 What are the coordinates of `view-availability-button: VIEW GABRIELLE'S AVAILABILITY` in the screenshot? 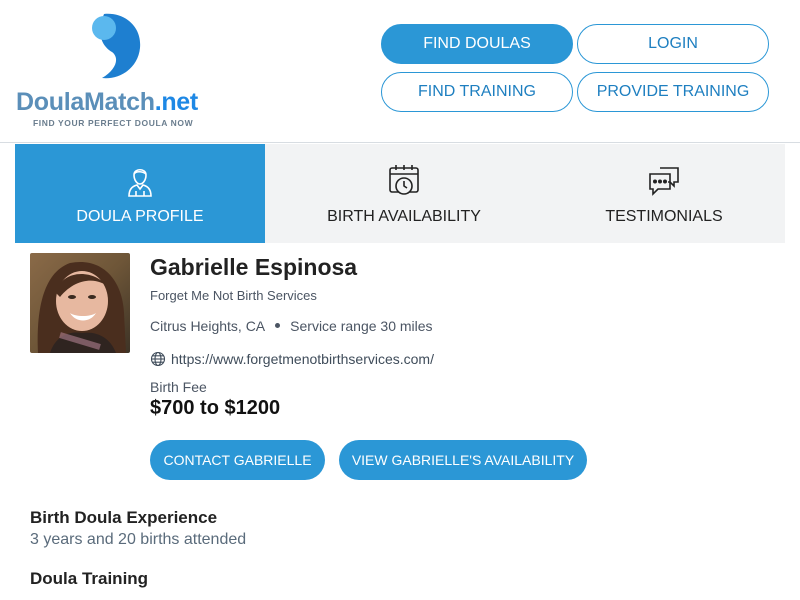 It's located at (463, 460).